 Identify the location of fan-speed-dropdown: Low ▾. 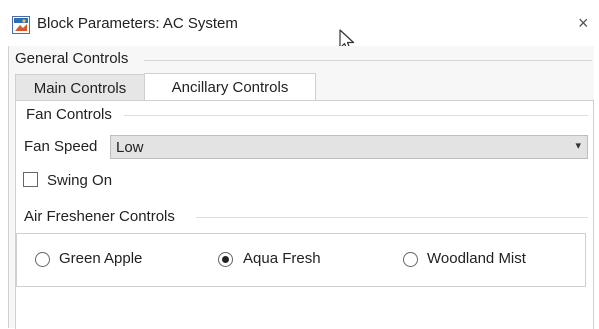
(349, 147).